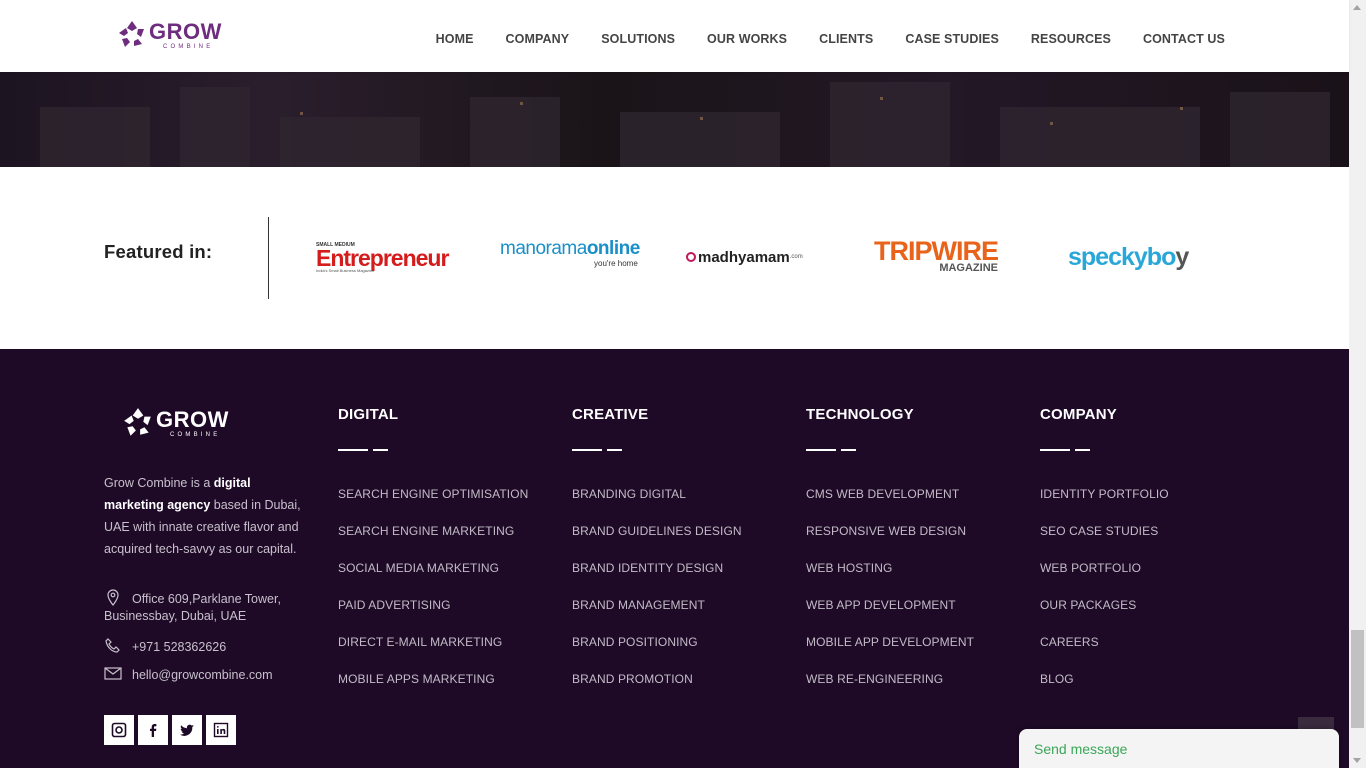 This screenshot has height=768, width=1366. Describe the element at coordinates (1155, 653) in the screenshot. I see `footer-link: CAREERS` at that location.